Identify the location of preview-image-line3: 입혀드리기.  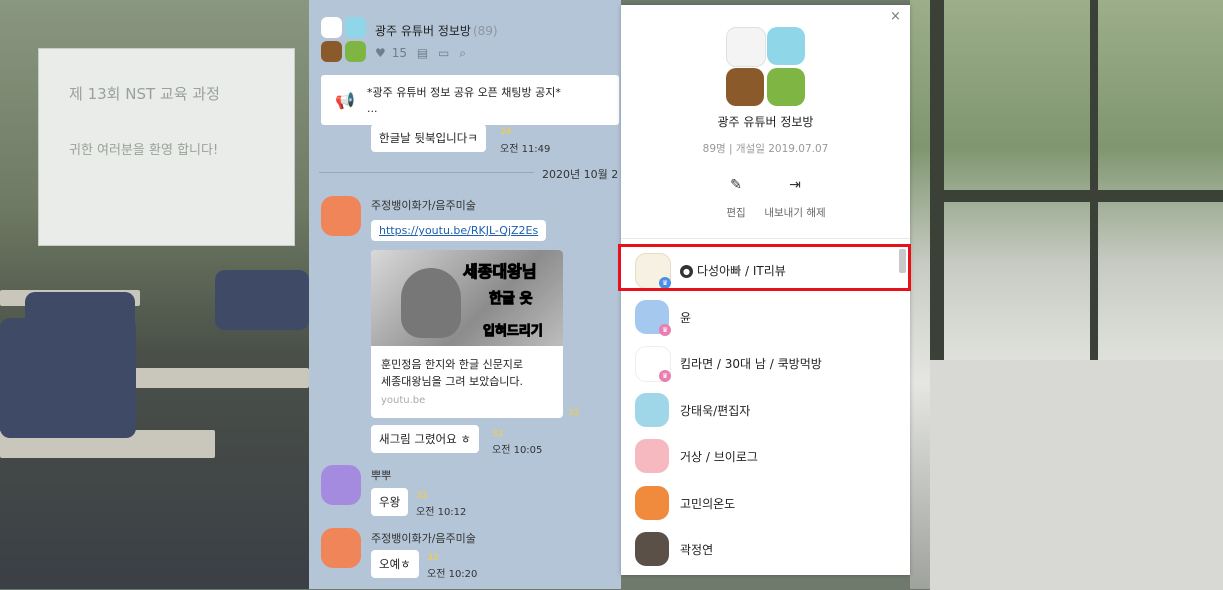
(513, 332).